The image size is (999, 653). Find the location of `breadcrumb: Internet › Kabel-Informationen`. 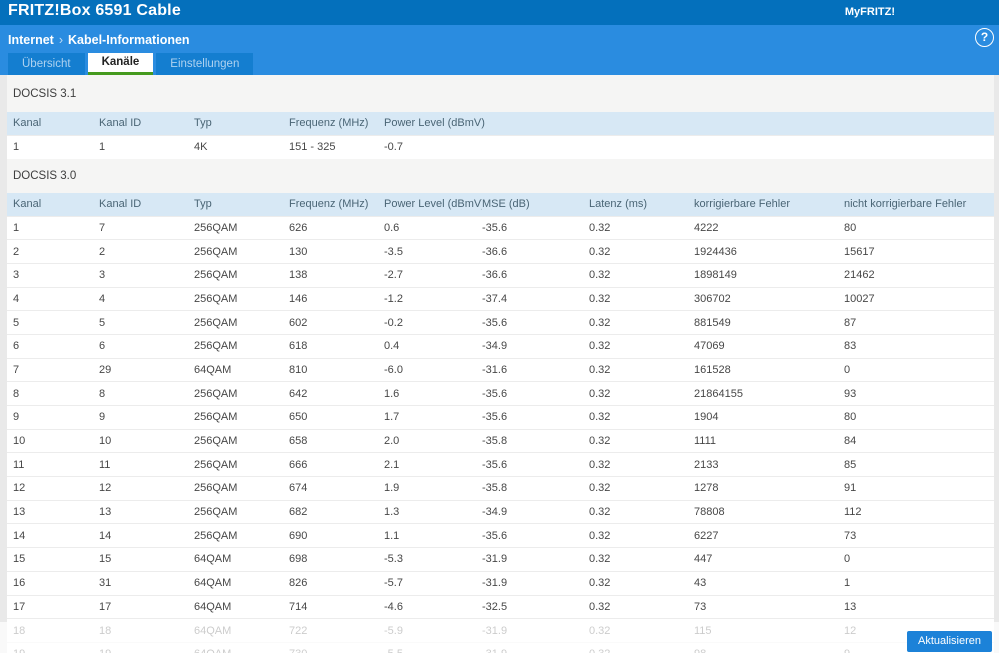

breadcrumb: Internet › Kabel-Informationen is located at coordinates (99, 40).